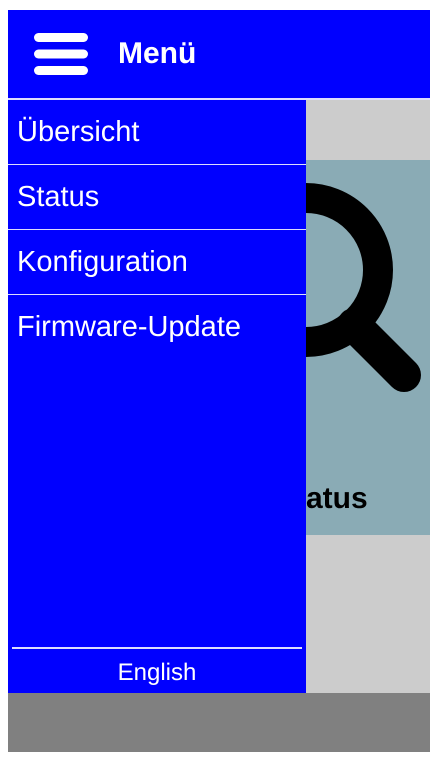 The height and width of the screenshot is (762, 430). I want to click on menu-item: Firmware-Update, so click(157, 327).